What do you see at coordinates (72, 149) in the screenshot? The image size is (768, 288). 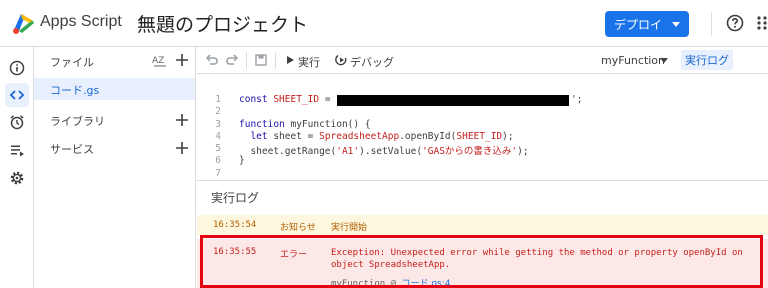 I see `services-label: サービス` at bounding box center [72, 149].